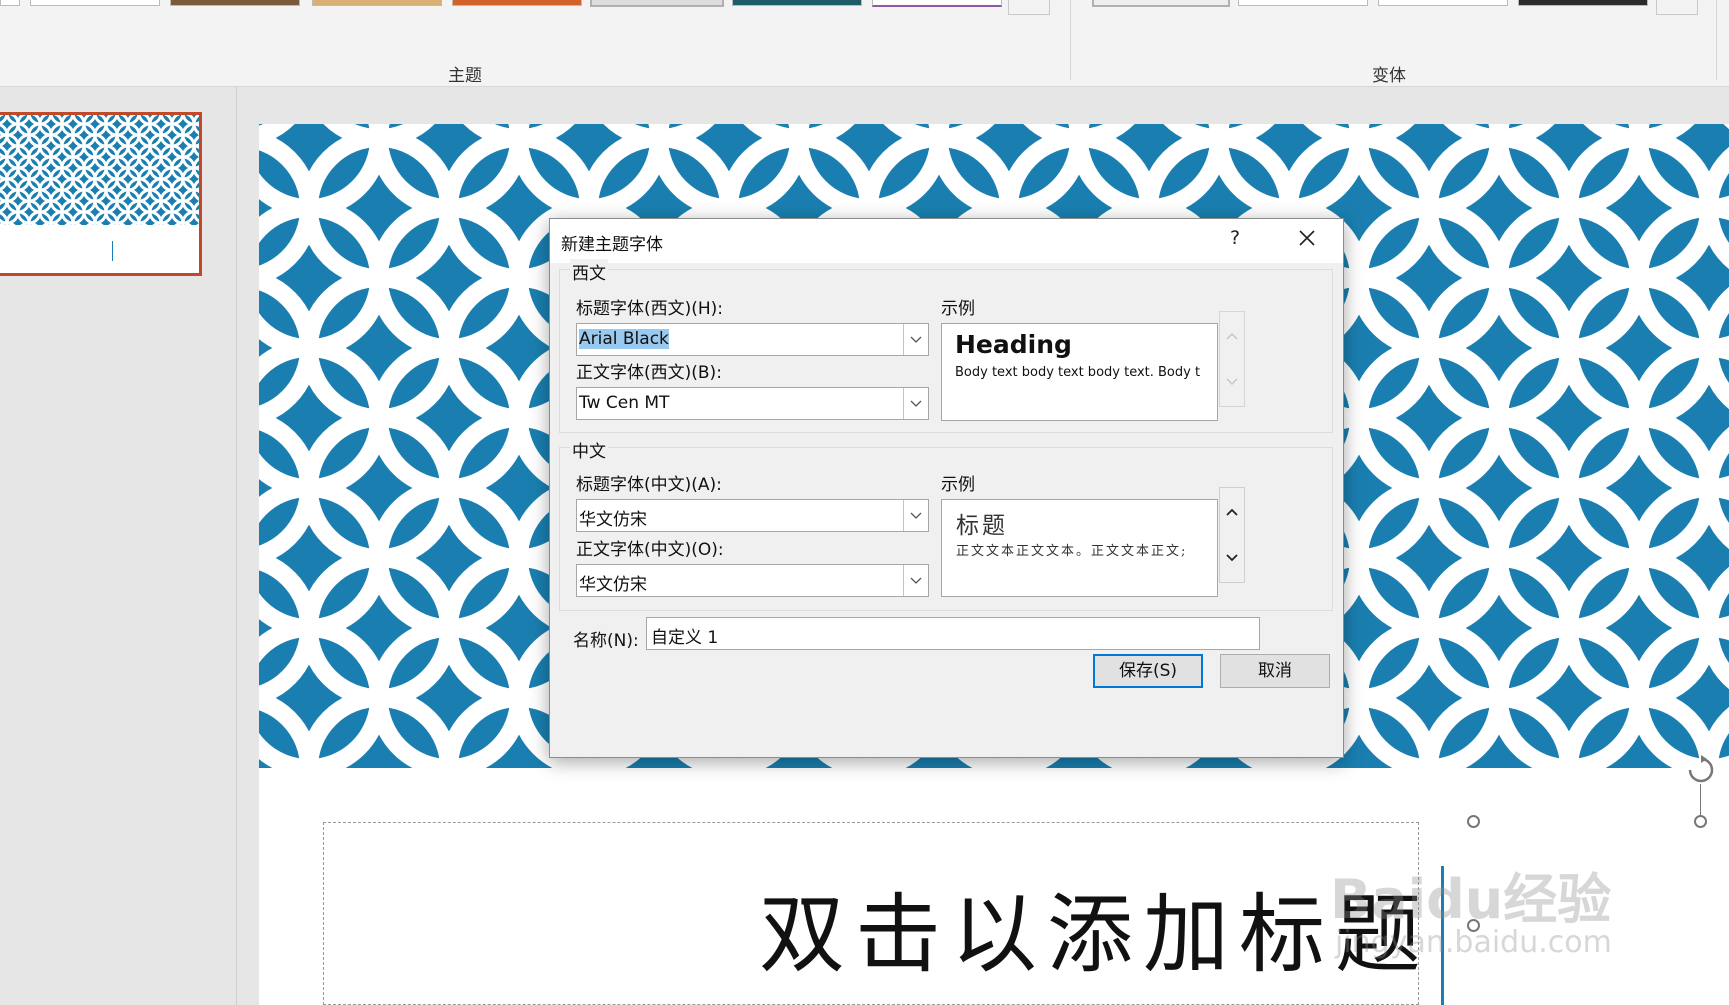 The height and width of the screenshot is (1005, 1729). I want to click on western-sample-scrollbar, so click(1232, 359).